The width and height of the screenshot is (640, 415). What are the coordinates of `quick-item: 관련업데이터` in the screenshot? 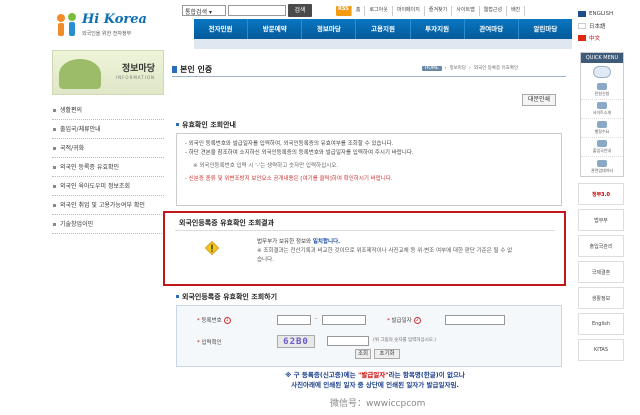 It's located at (602, 166).